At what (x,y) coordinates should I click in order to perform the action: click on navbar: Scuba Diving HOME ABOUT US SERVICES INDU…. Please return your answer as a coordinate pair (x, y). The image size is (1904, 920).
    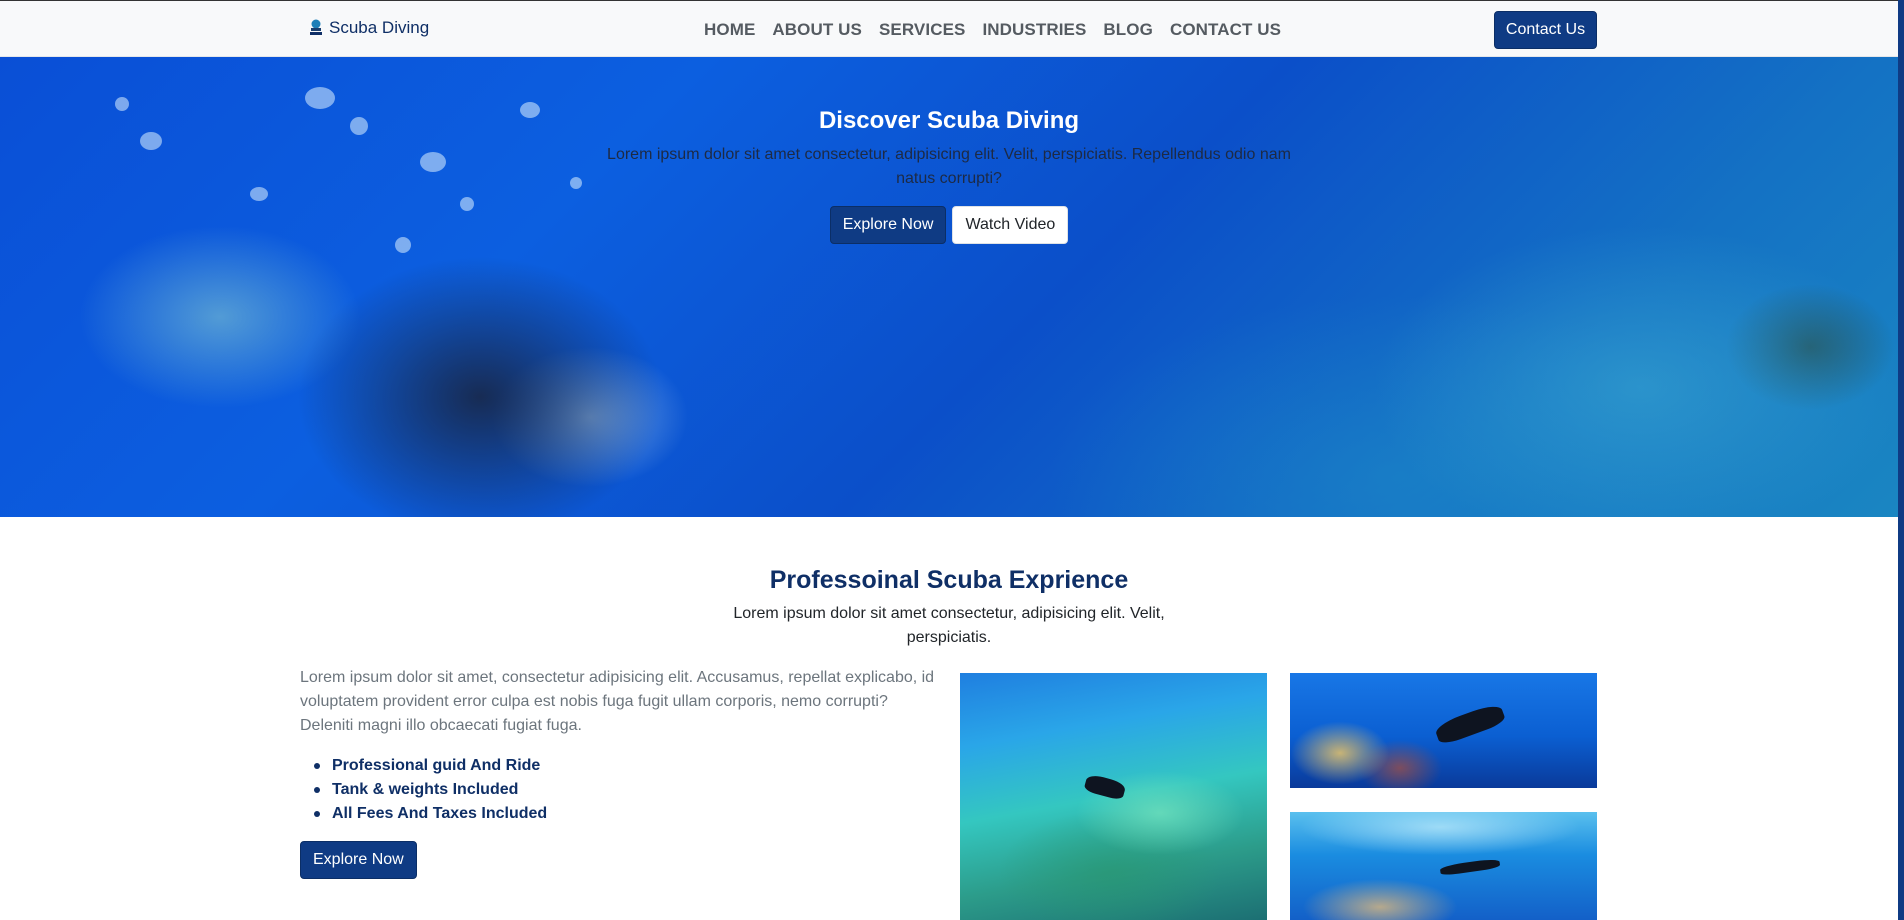
    Looking at the image, I should click on (949, 28).